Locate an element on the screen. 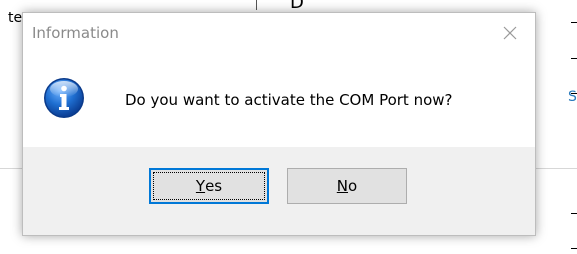 The height and width of the screenshot is (254, 577). no-button: No is located at coordinates (347, 186).